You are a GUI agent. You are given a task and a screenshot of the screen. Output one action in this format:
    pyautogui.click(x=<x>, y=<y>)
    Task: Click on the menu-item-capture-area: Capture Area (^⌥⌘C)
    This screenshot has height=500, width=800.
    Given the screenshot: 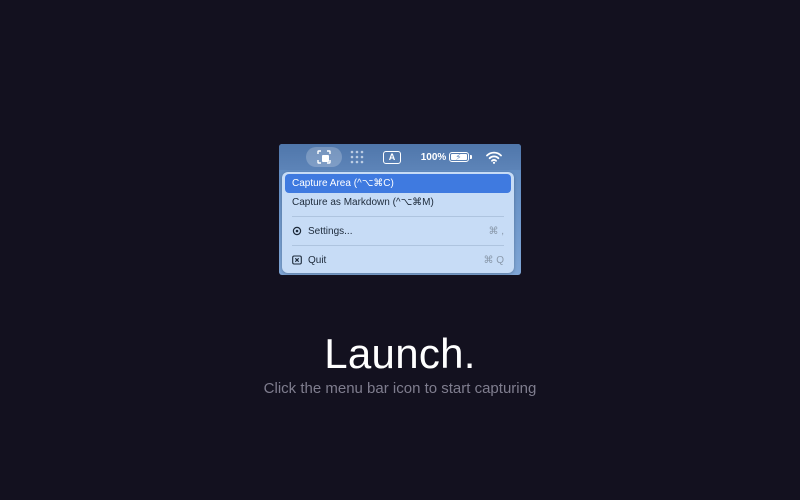 What is the action you would take?
    pyautogui.click(x=398, y=183)
    